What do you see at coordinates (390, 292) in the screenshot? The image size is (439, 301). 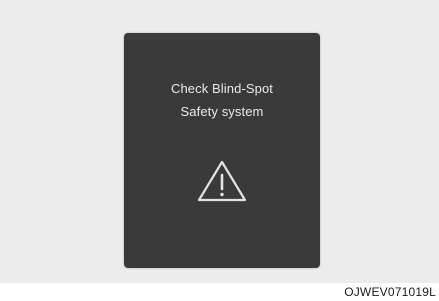 I see `figure-code-caption: OJWEV071019L` at bounding box center [390, 292].